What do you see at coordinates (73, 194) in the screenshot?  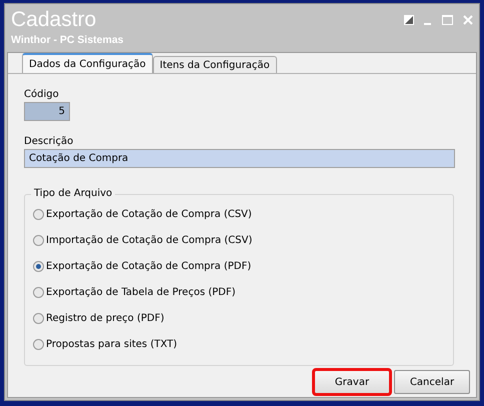 I see `group-title: Tipo de Arquivo` at bounding box center [73, 194].